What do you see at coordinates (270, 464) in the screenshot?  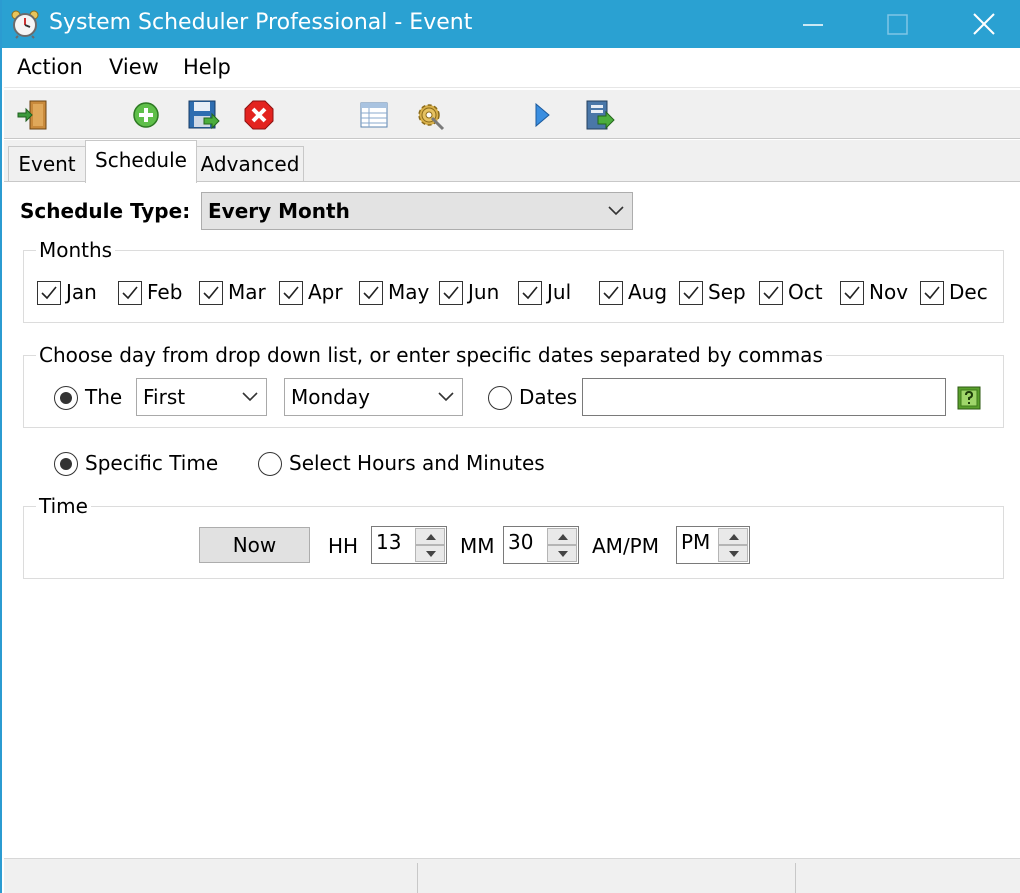 I see `radio-hours-minutes-circle` at bounding box center [270, 464].